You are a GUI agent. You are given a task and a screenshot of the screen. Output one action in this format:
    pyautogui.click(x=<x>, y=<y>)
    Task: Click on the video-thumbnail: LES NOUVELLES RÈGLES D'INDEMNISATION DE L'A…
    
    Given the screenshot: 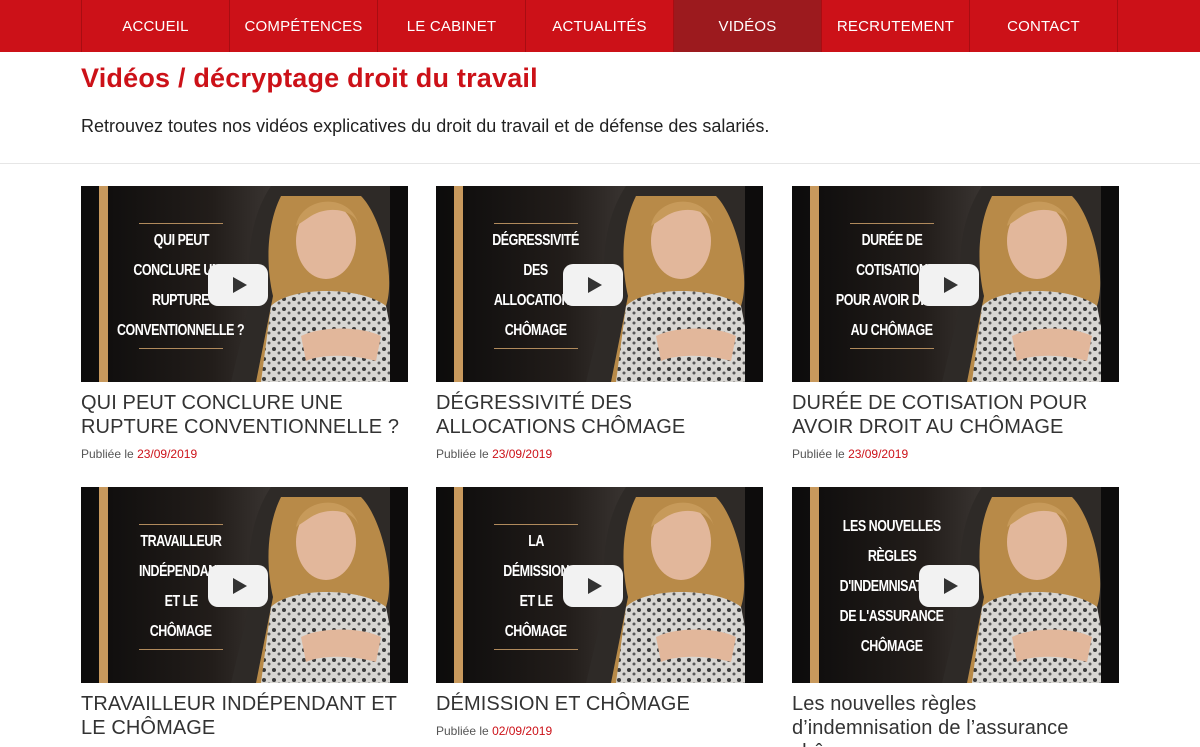 What is the action you would take?
    pyautogui.click(x=955, y=585)
    